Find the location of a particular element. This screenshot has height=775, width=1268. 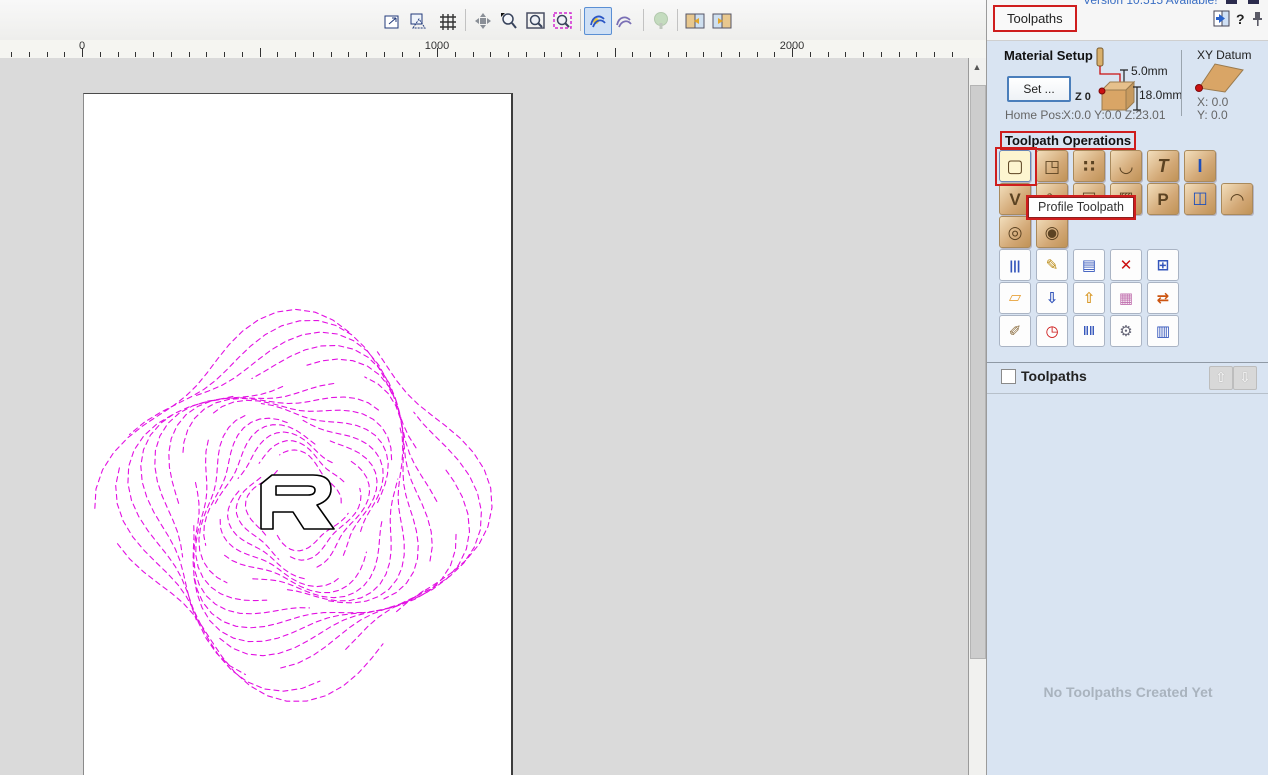

rounding-toolpath-icon: ◠ is located at coordinates (1237, 199).